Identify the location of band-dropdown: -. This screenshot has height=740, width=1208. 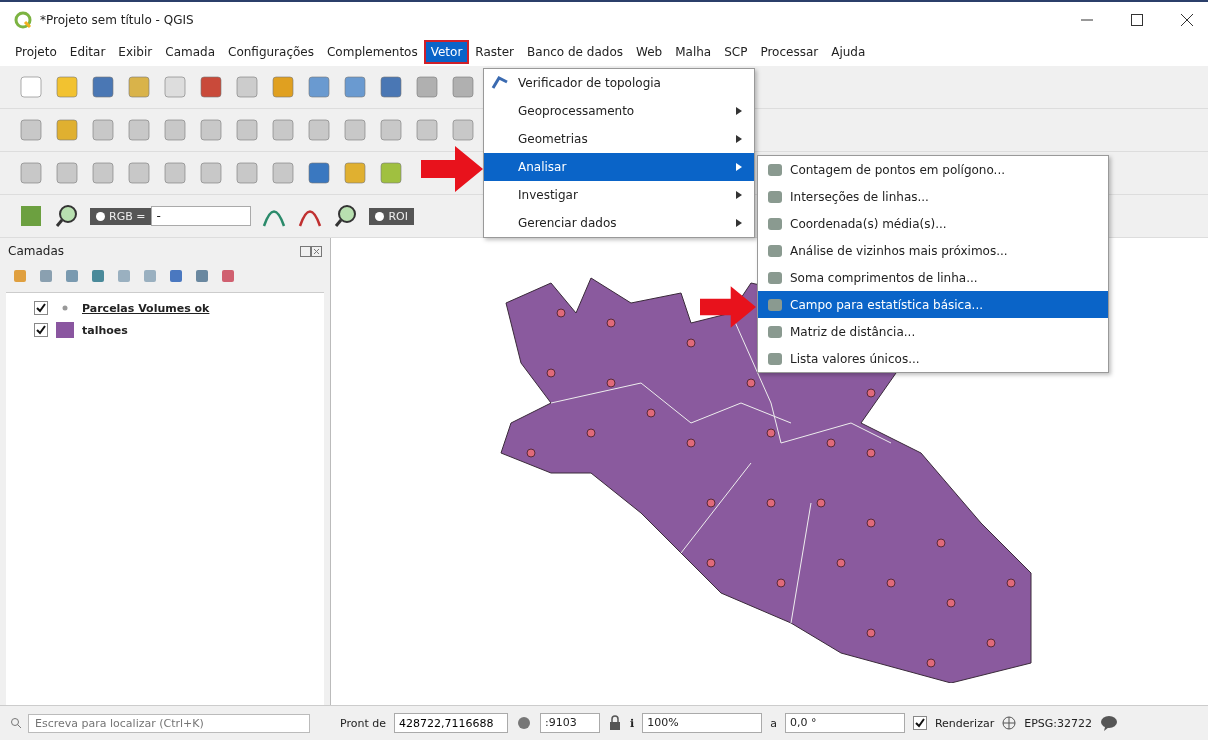
(201, 216).